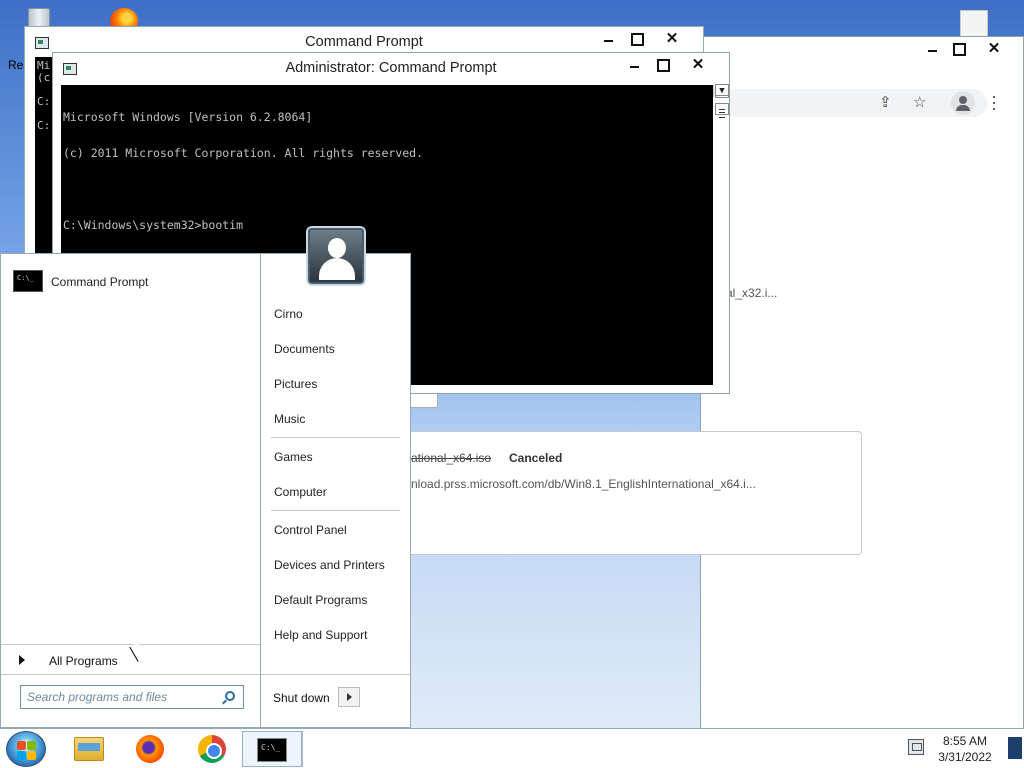 This screenshot has width=1024, height=768. What do you see at coordinates (994, 102) in the screenshot?
I see `menu-kebab-icon: · · ·` at bounding box center [994, 102].